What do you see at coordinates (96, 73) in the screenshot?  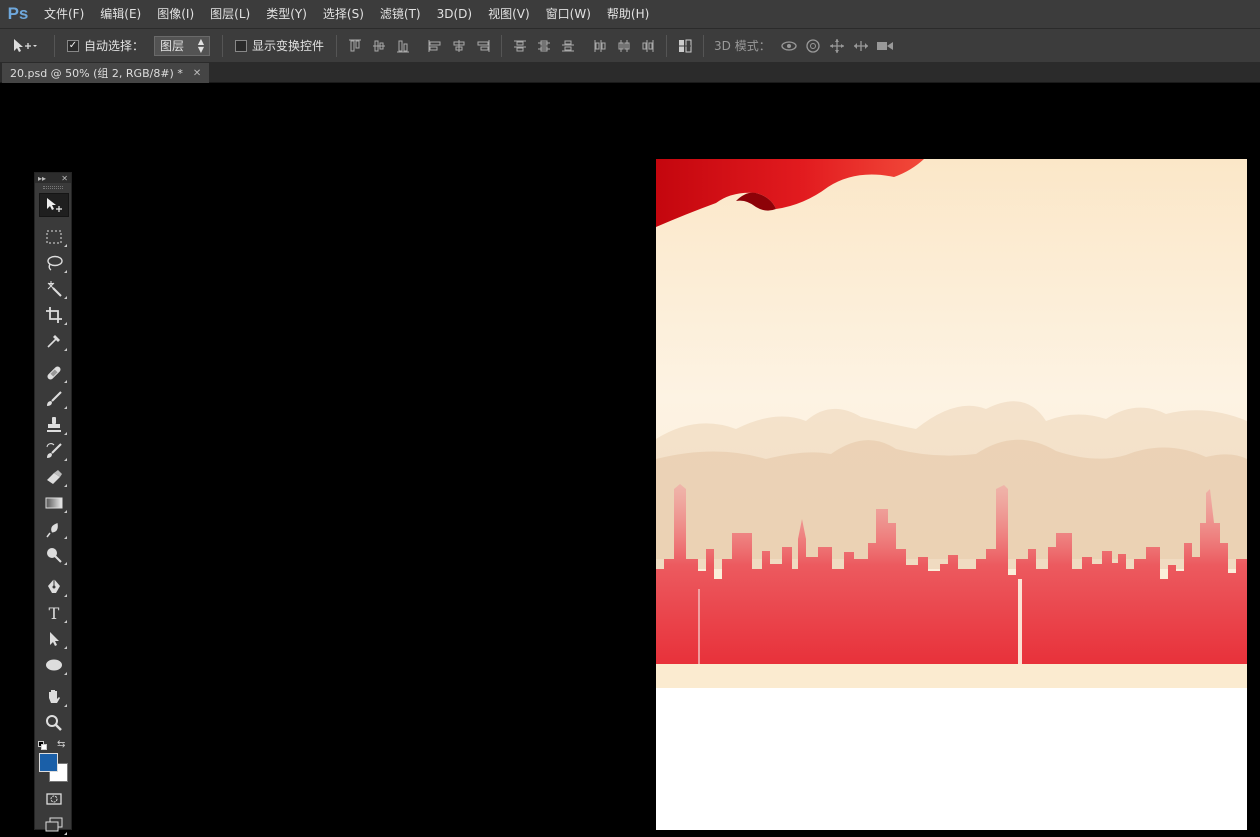 I see `document-tab-title: 20.psd @ 50% (组 2, RGB/8#) *` at bounding box center [96, 73].